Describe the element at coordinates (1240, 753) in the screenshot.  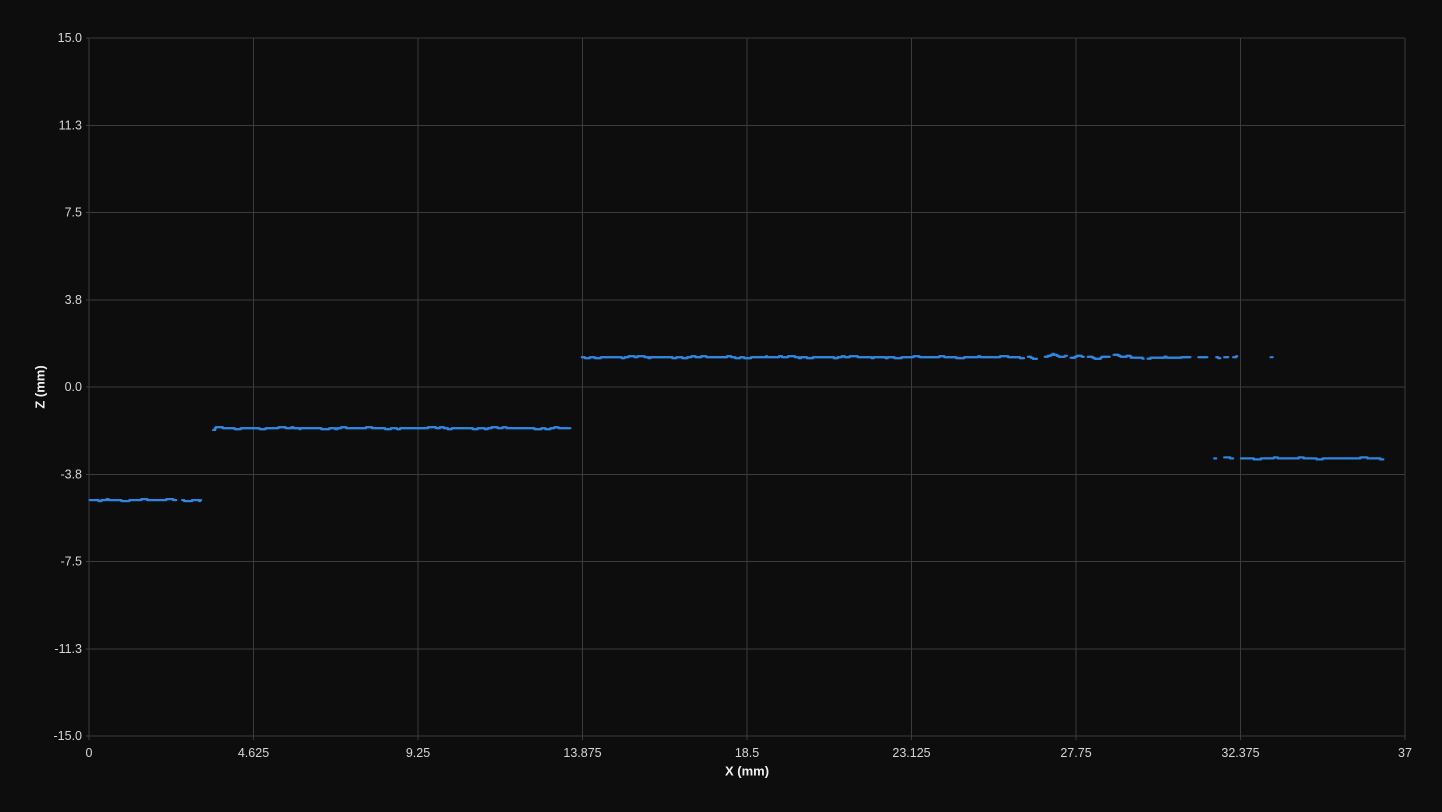
I see `x-tick-label: 32.375` at that location.